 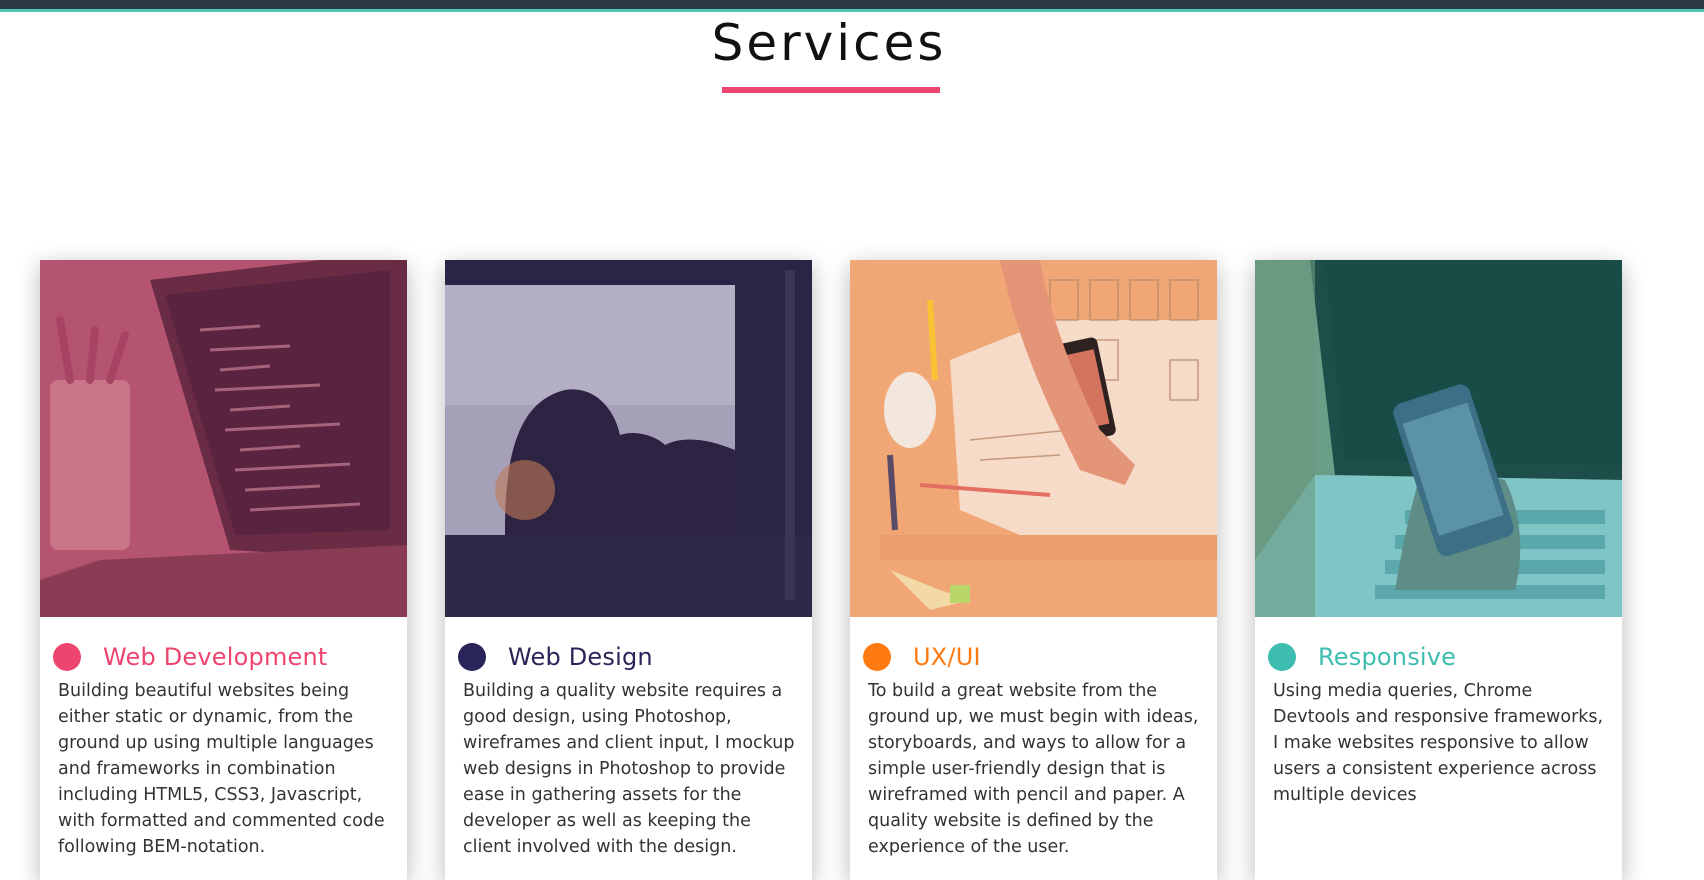 I want to click on service-name: Web Development, so click(x=215, y=657).